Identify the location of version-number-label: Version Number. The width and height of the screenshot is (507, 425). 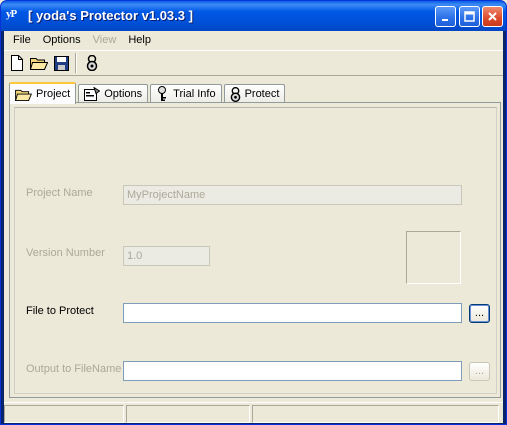
(65, 253).